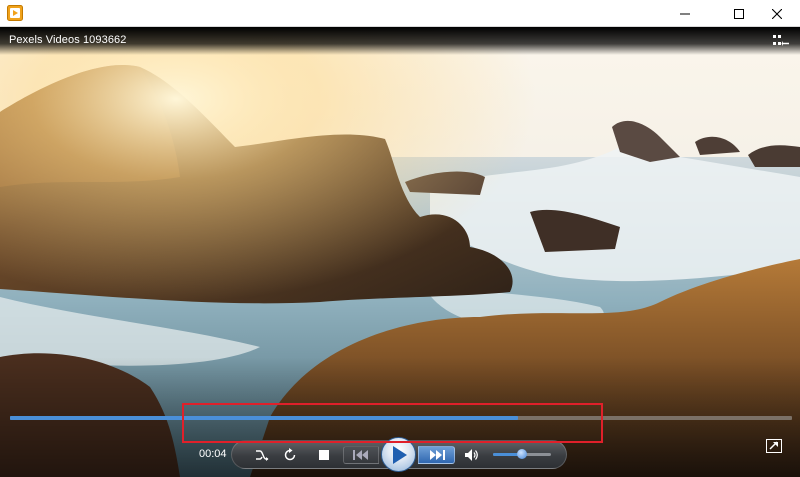  I want to click on fullscreen-icon, so click(774, 446).